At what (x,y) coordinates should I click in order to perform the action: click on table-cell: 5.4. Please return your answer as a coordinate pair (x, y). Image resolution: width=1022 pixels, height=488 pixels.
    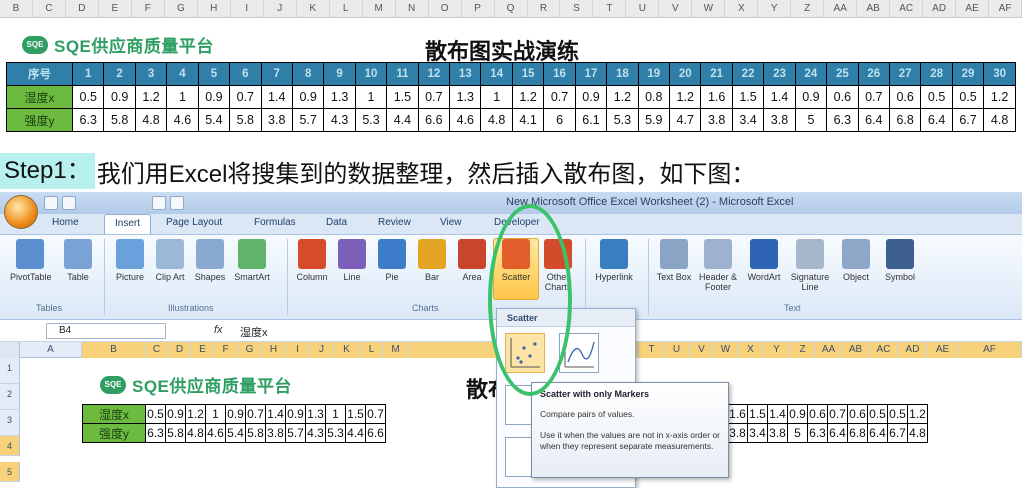
    Looking at the image, I should click on (235, 433).